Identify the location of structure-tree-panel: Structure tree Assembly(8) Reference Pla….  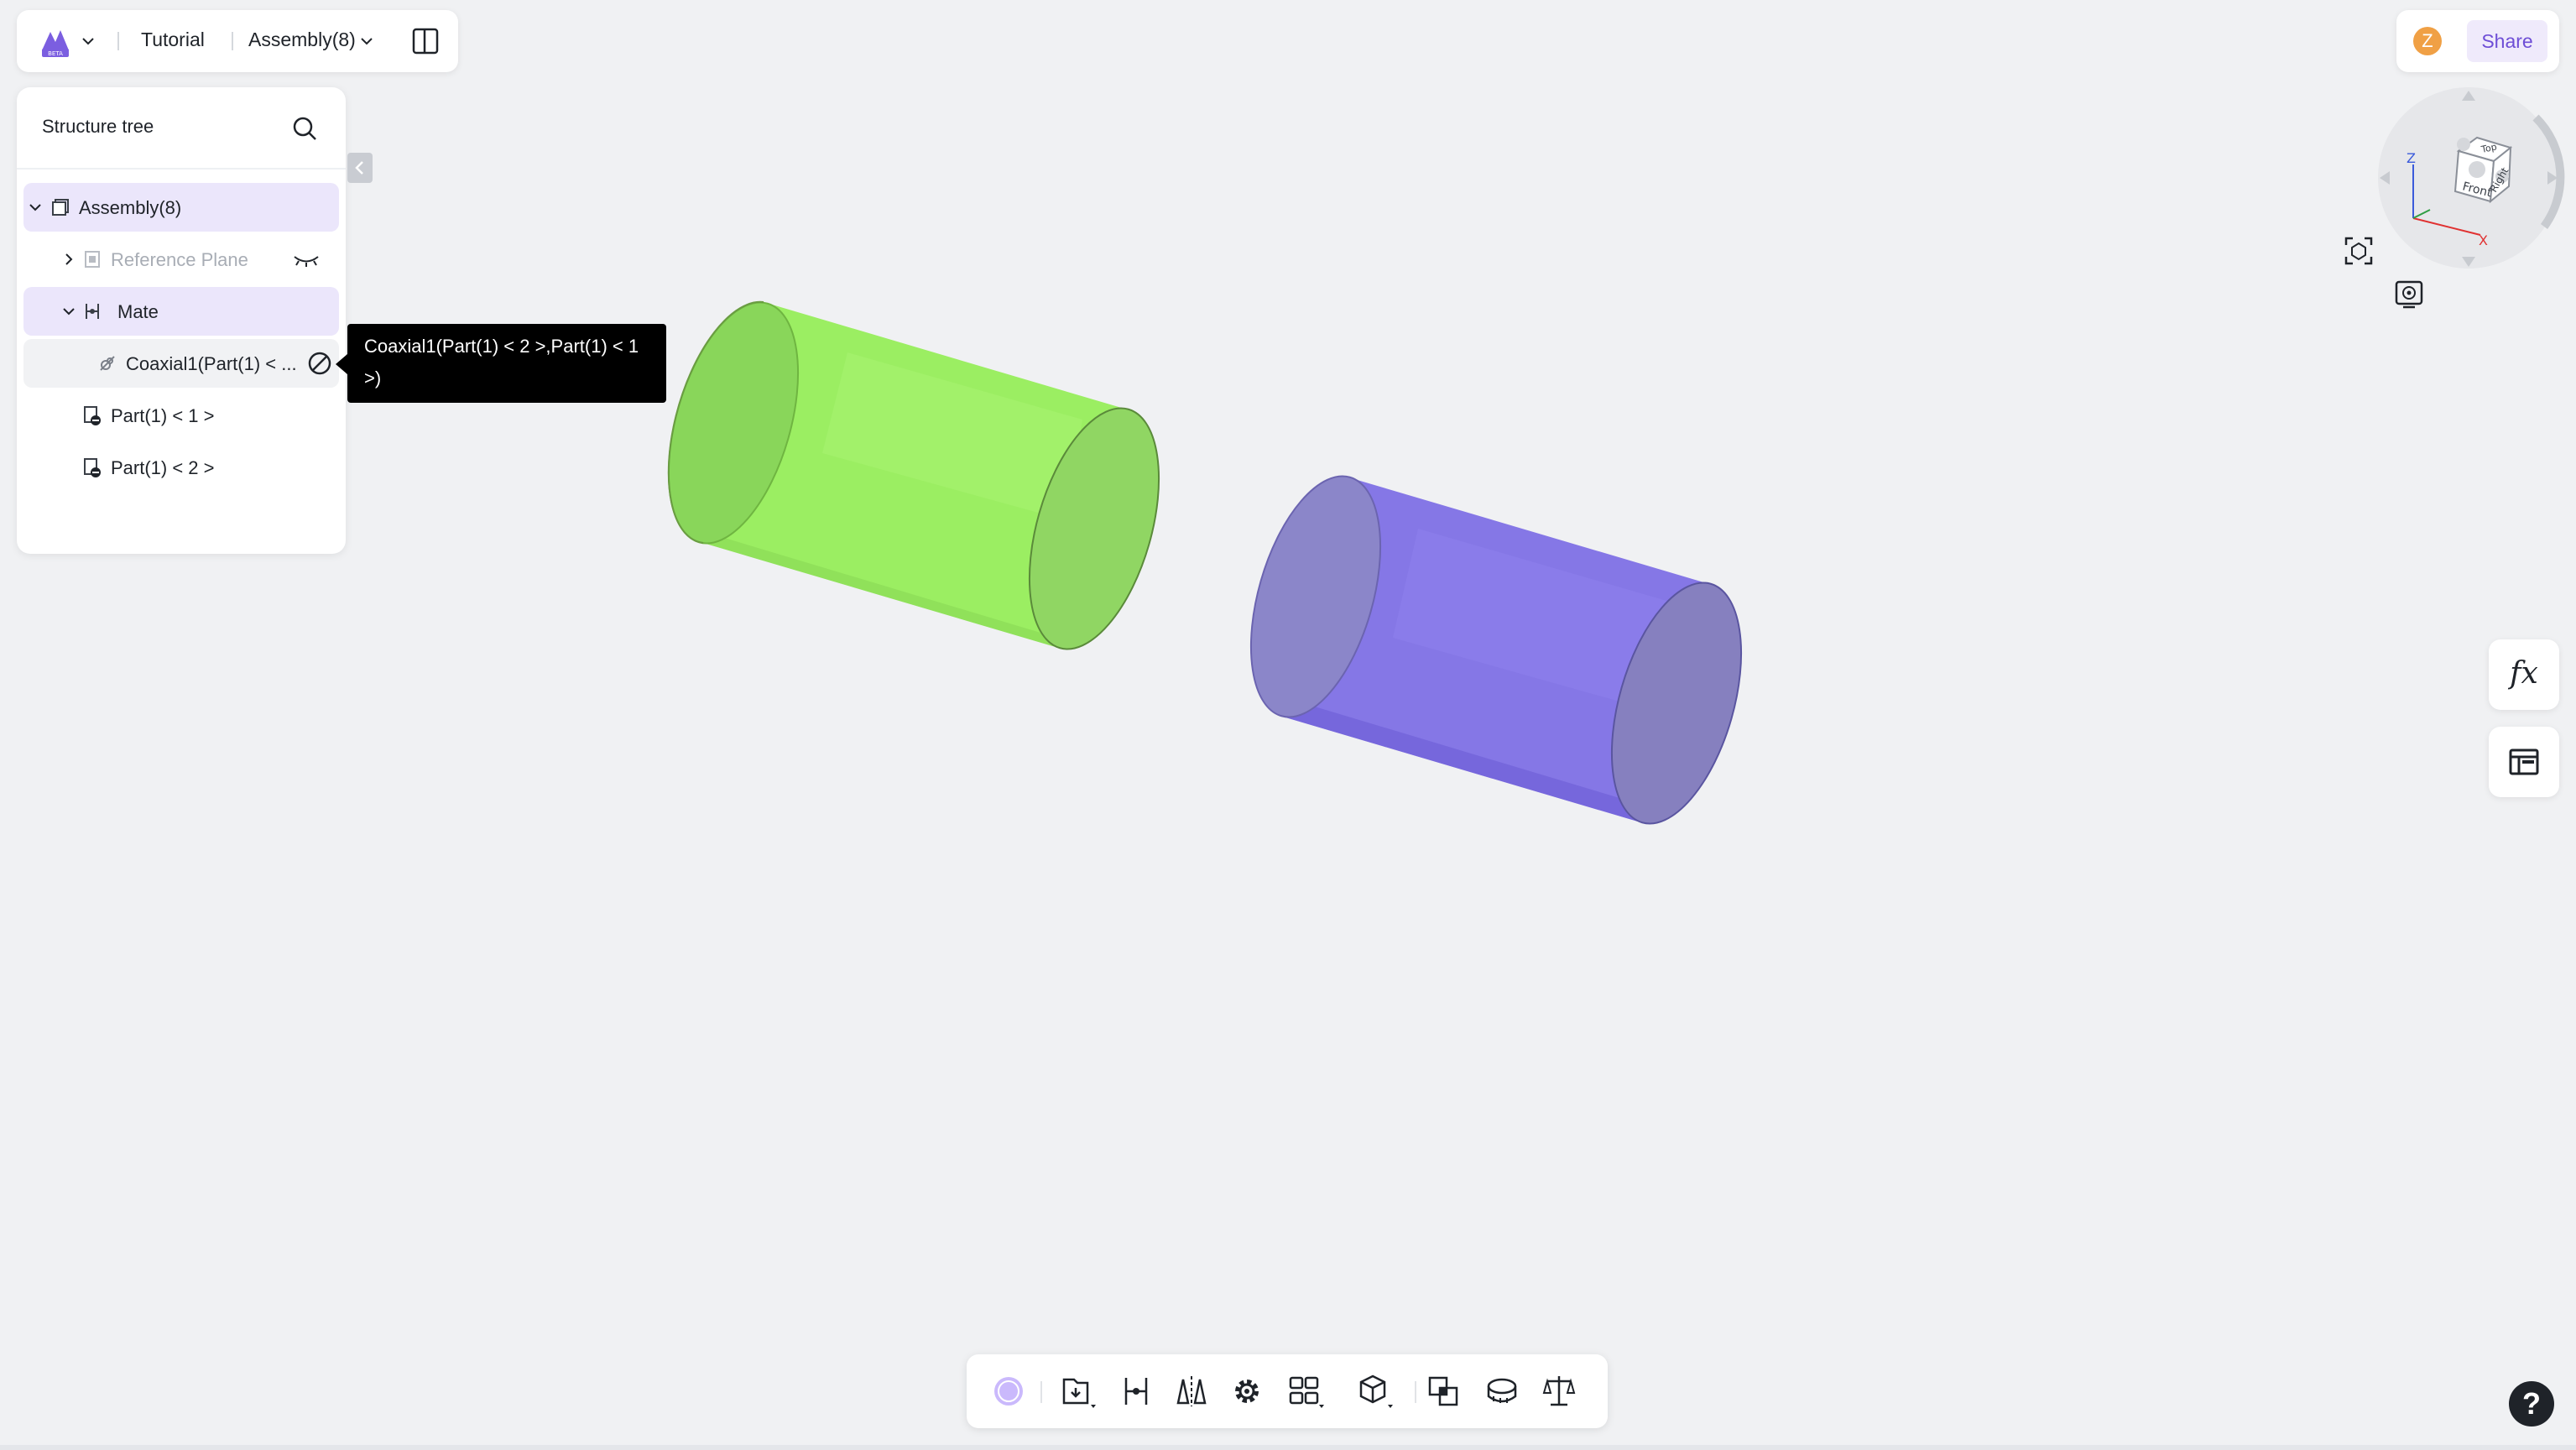
(181, 320).